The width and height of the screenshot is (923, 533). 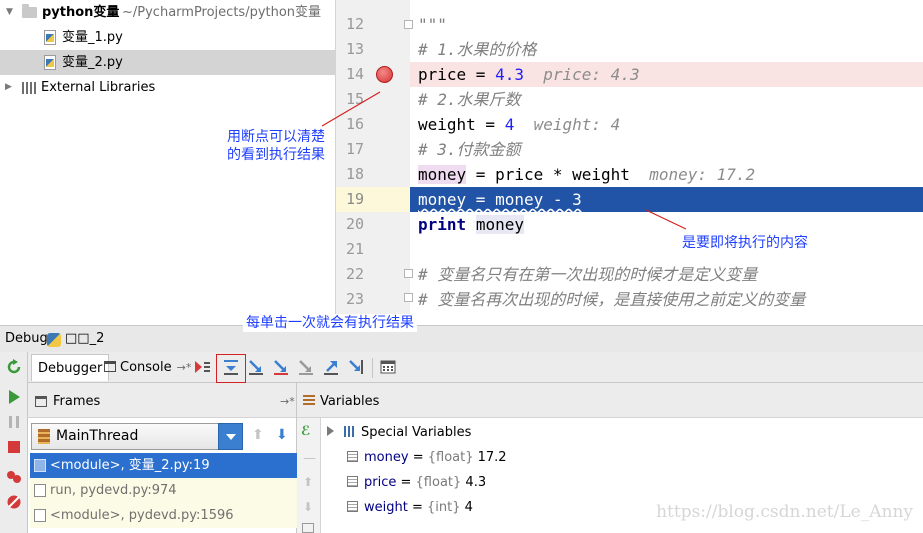 I want to click on line-number: 20, so click(x=354, y=224).